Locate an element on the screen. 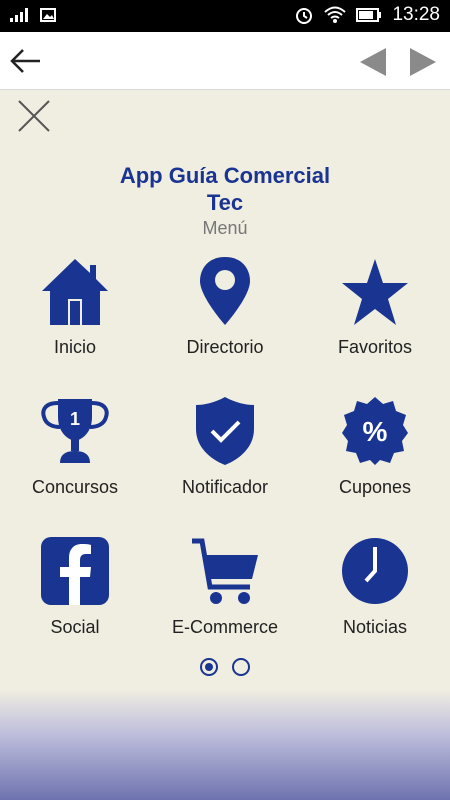  star-icon is located at coordinates (375, 292).